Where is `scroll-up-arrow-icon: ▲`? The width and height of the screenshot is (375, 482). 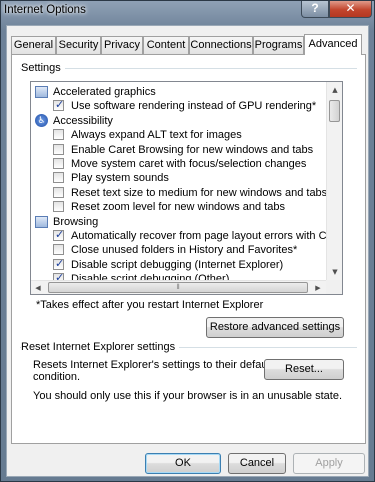 scroll-up-arrow-icon: ▲ is located at coordinates (334, 90).